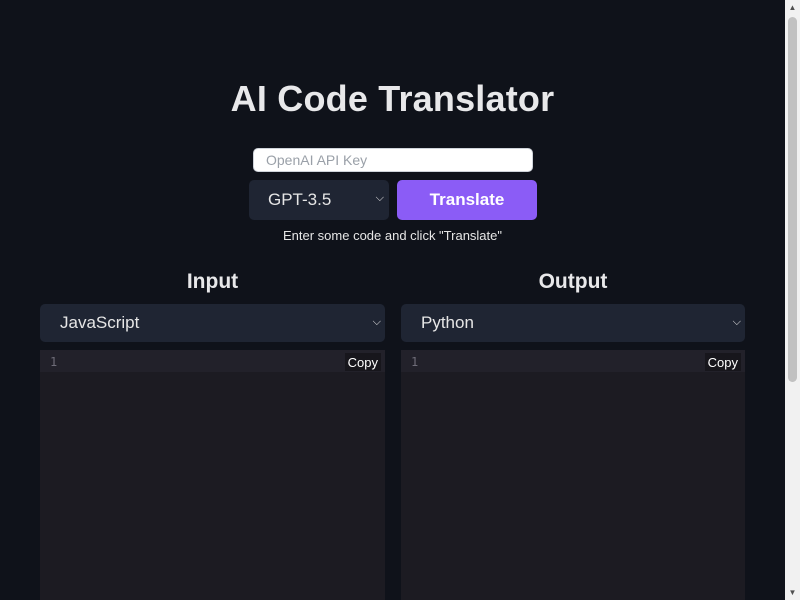 Image resolution: width=800 pixels, height=600 pixels. I want to click on input-language-value: JavaScript, so click(100, 322).